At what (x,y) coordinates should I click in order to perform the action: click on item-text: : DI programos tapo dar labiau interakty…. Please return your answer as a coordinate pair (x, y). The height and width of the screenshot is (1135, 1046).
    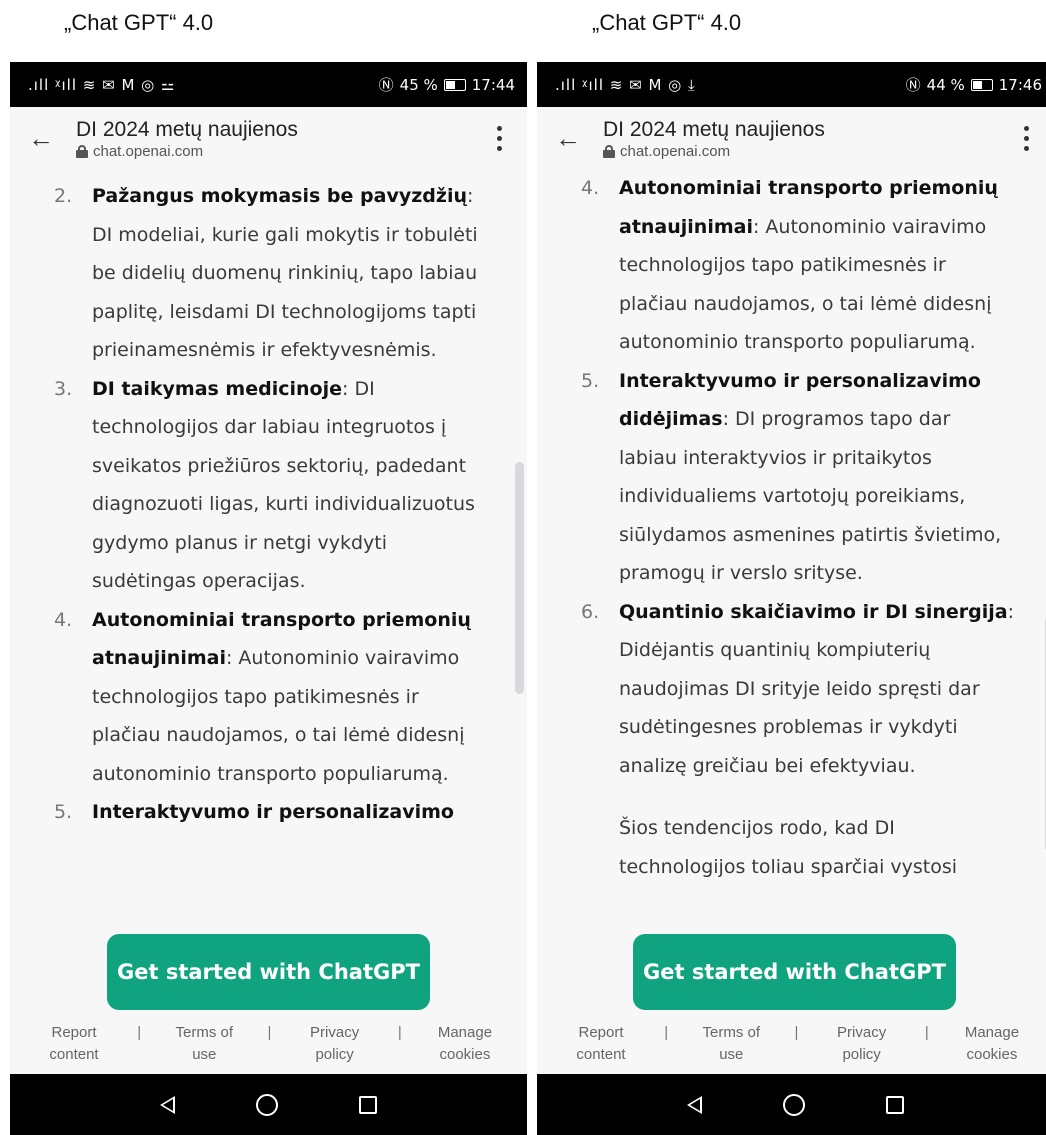
    Looking at the image, I should click on (810, 496).